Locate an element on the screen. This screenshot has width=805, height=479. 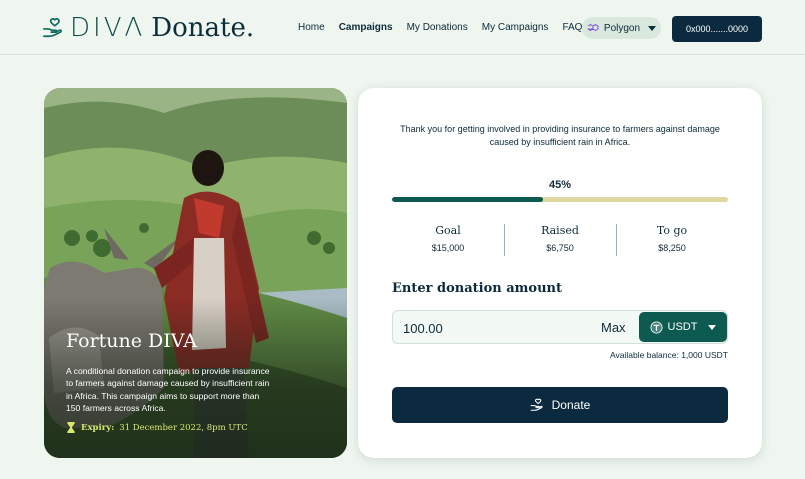
stat-label: Goal is located at coordinates (448, 230).